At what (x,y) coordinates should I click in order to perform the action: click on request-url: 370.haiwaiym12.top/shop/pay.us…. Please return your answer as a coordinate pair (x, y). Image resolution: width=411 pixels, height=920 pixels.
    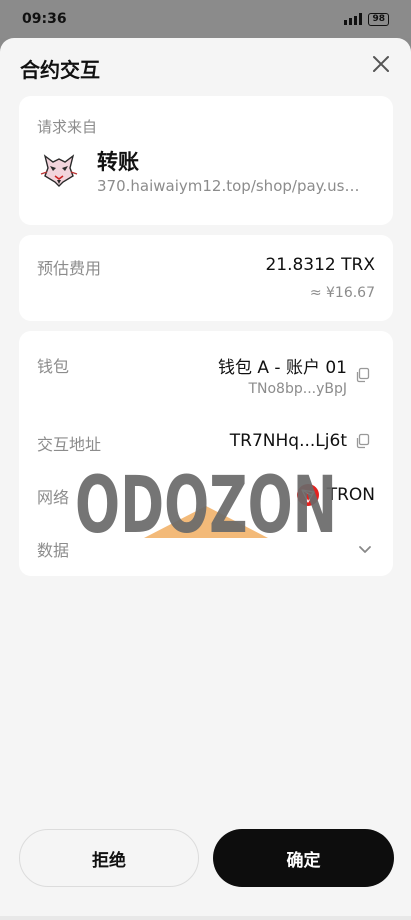
    Looking at the image, I should click on (228, 186).